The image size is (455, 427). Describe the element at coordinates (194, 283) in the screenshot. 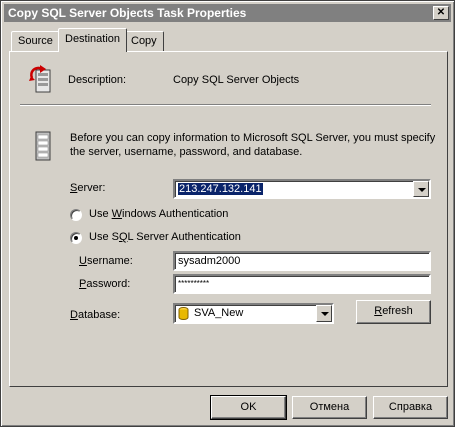

I see `password-value: **********` at that location.